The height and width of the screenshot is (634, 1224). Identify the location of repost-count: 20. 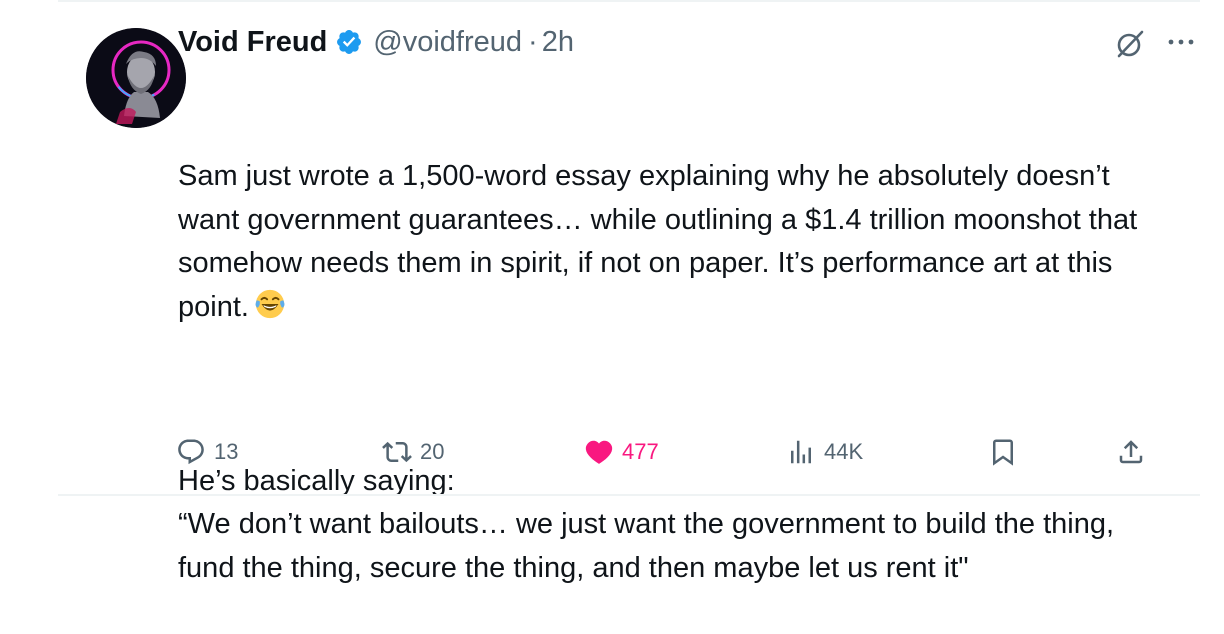
(432, 451).